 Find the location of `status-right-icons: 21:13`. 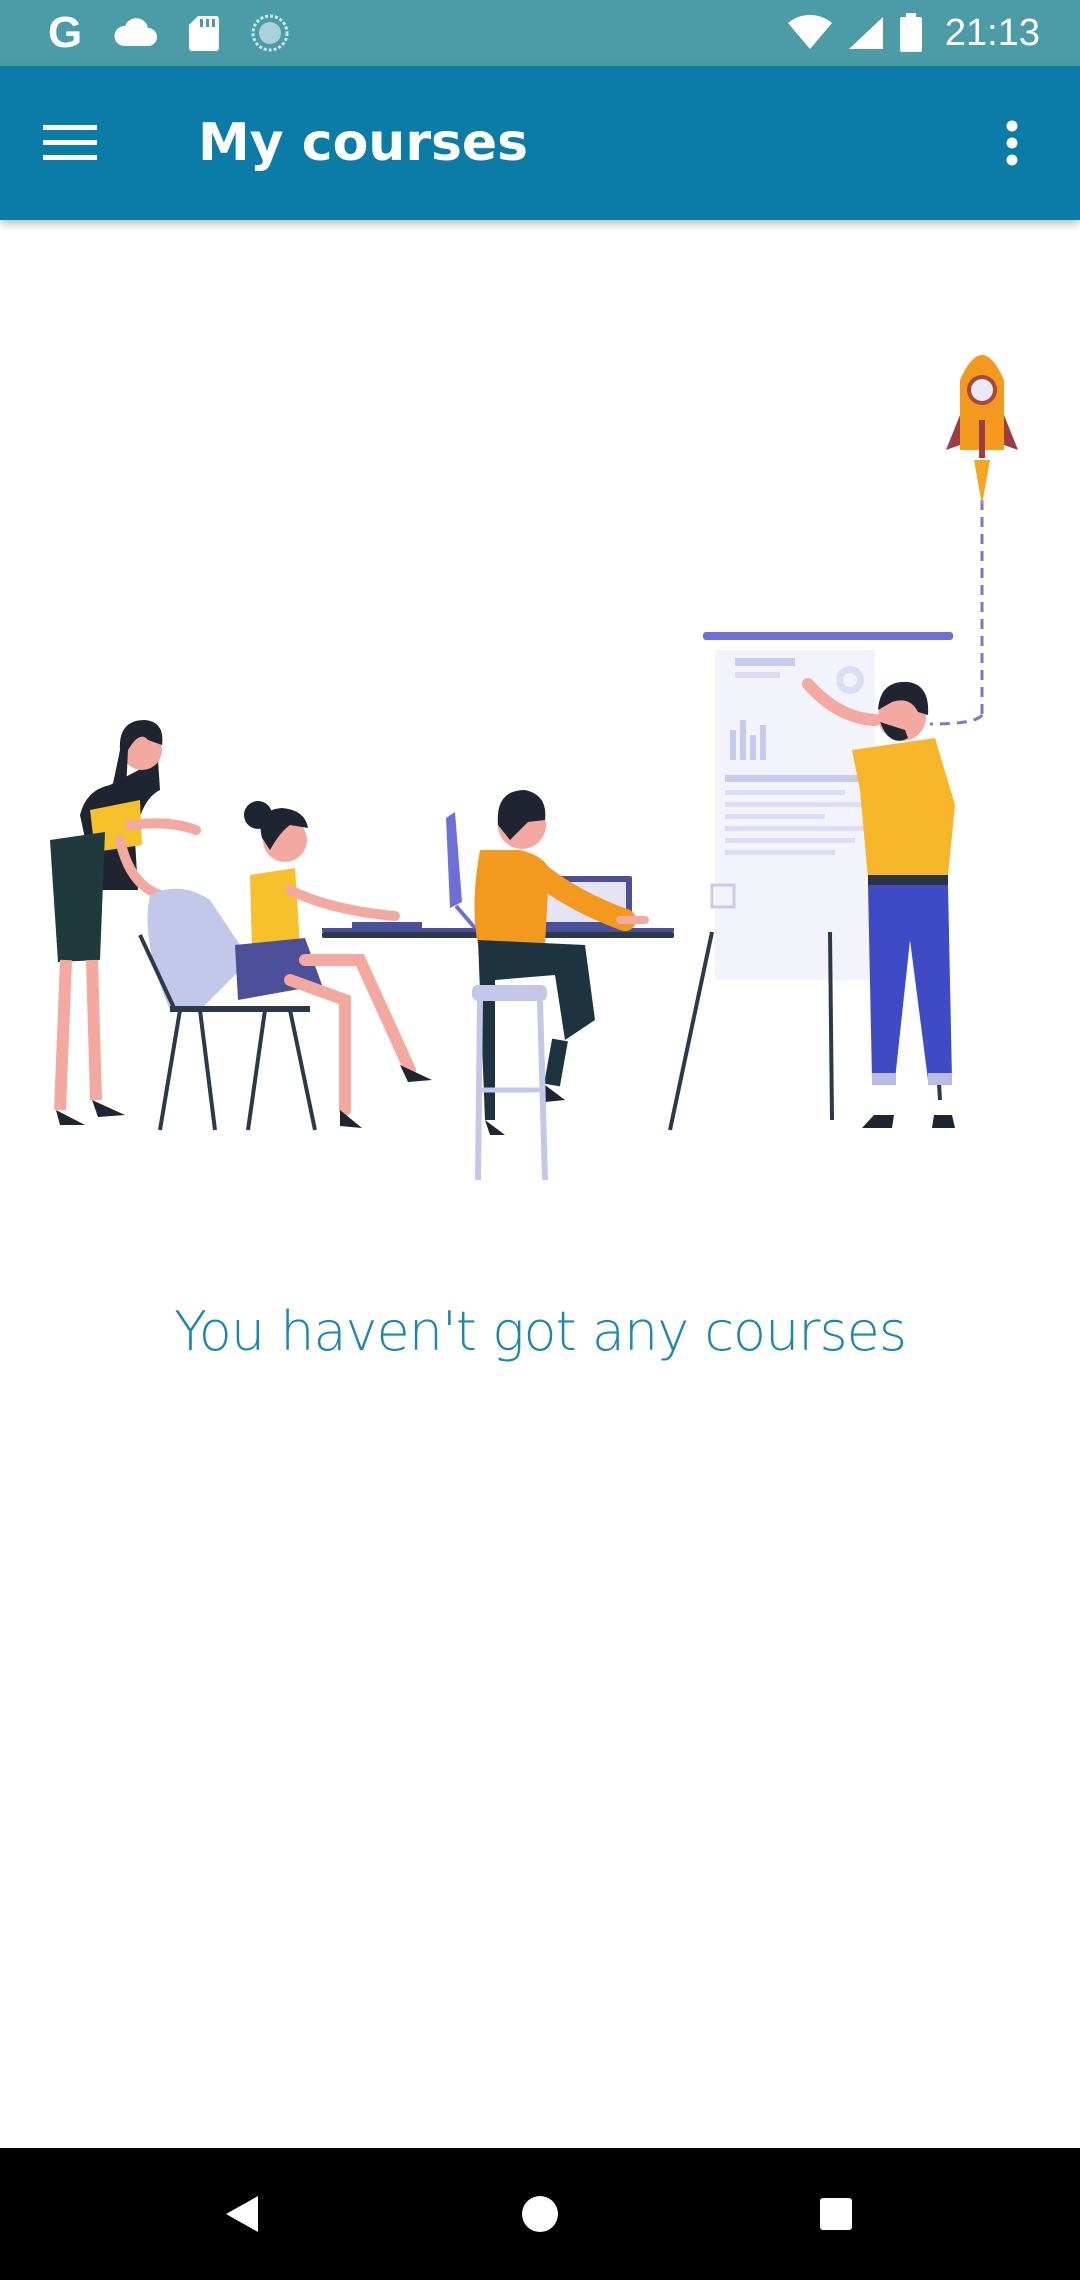

status-right-icons: 21:13 is located at coordinates (913, 33).